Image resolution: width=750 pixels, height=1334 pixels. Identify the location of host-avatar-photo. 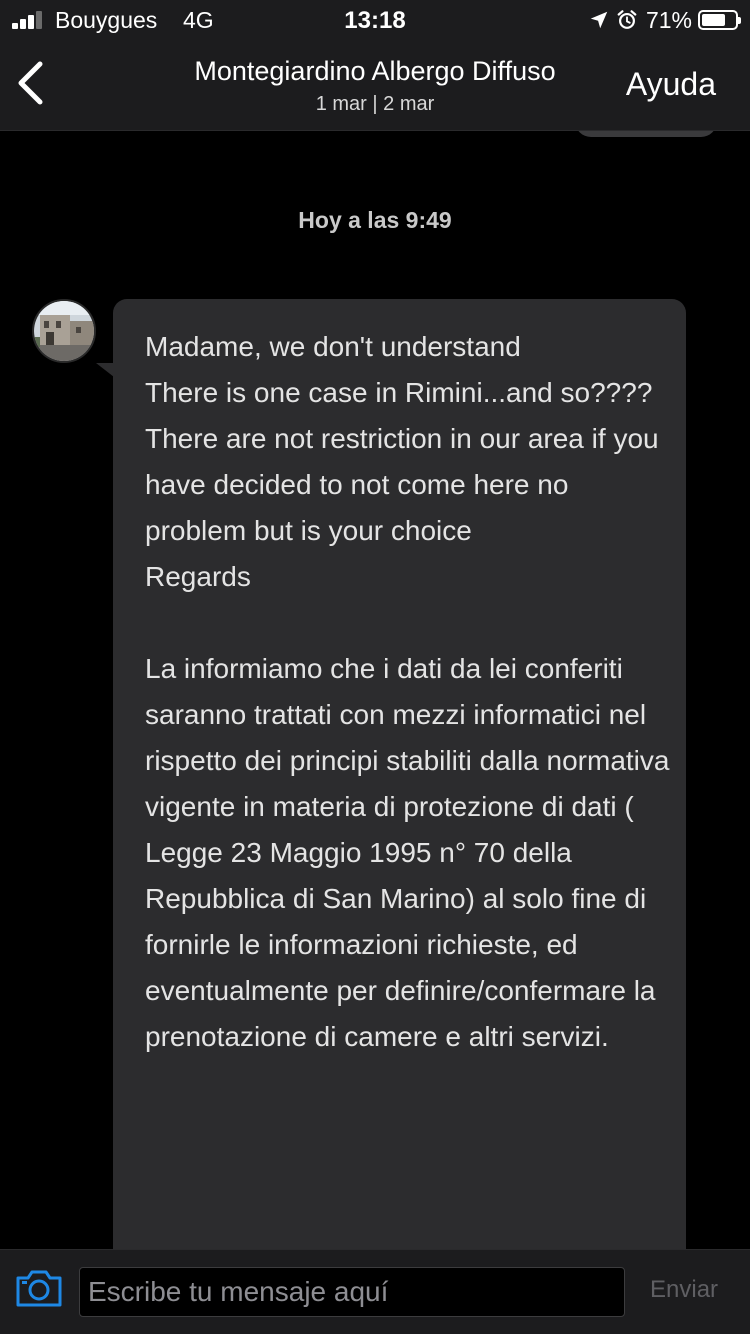
(64, 331).